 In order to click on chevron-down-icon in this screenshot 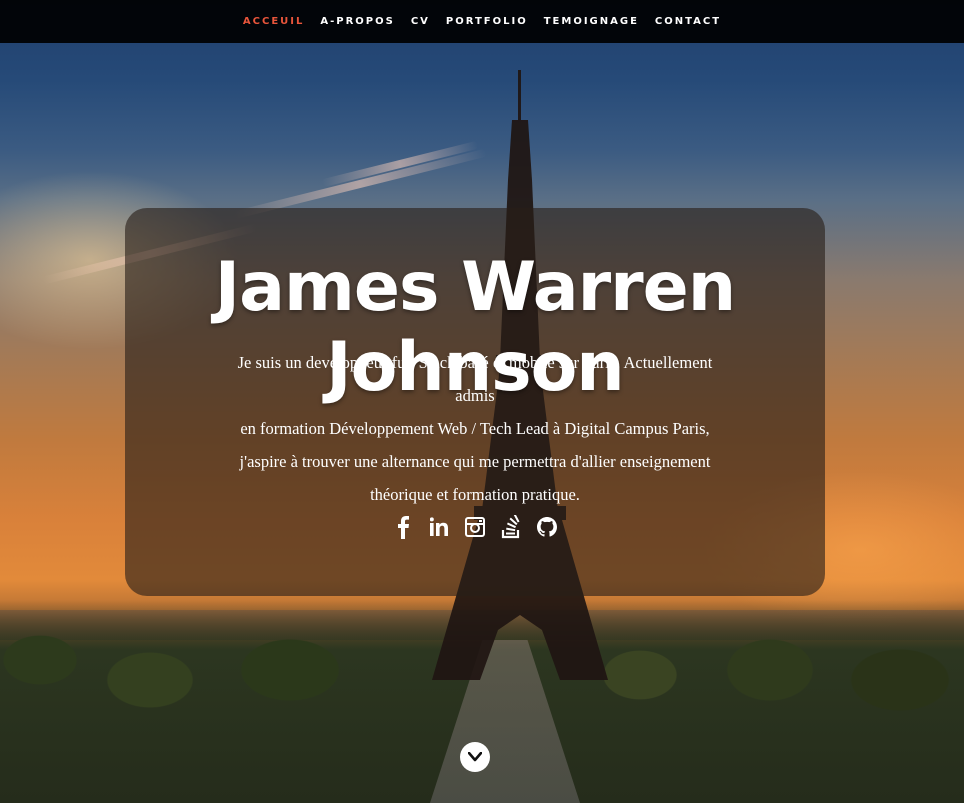, I will do `click(475, 757)`.